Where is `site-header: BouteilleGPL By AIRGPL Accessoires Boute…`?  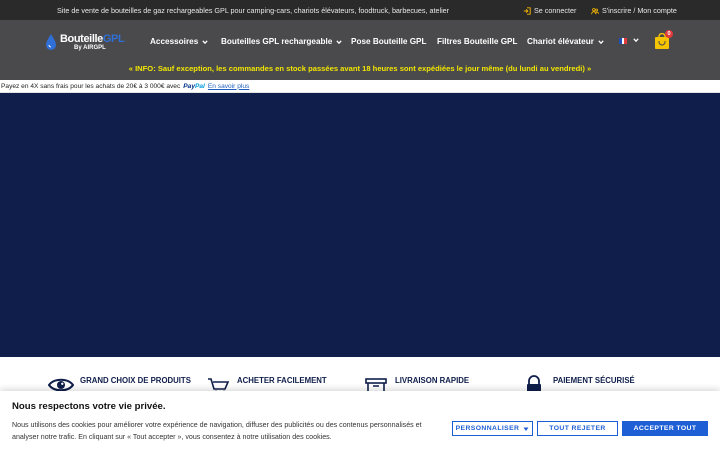
site-header: BouteilleGPL By AIRGPL Accessoires Boute… is located at coordinates (360, 50).